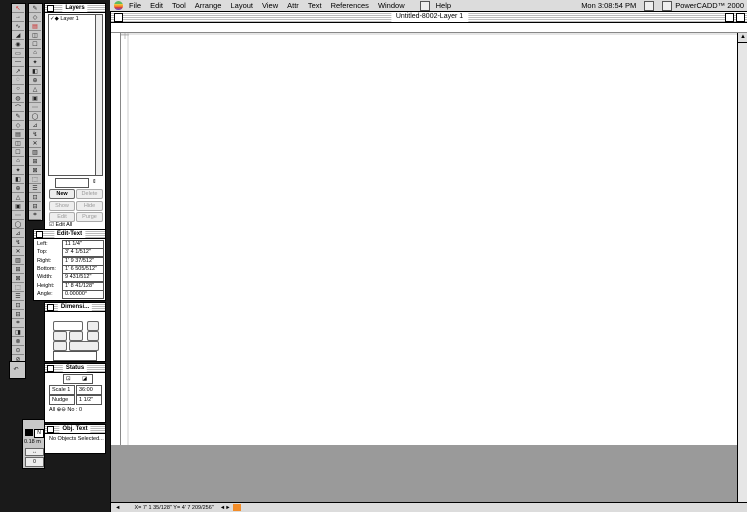 Image resolution: width=747 pixels, height=512 pixels. Describe the element at coordinates (50, 307) in the screenshot. I see `dimension-close-icon` at that location.